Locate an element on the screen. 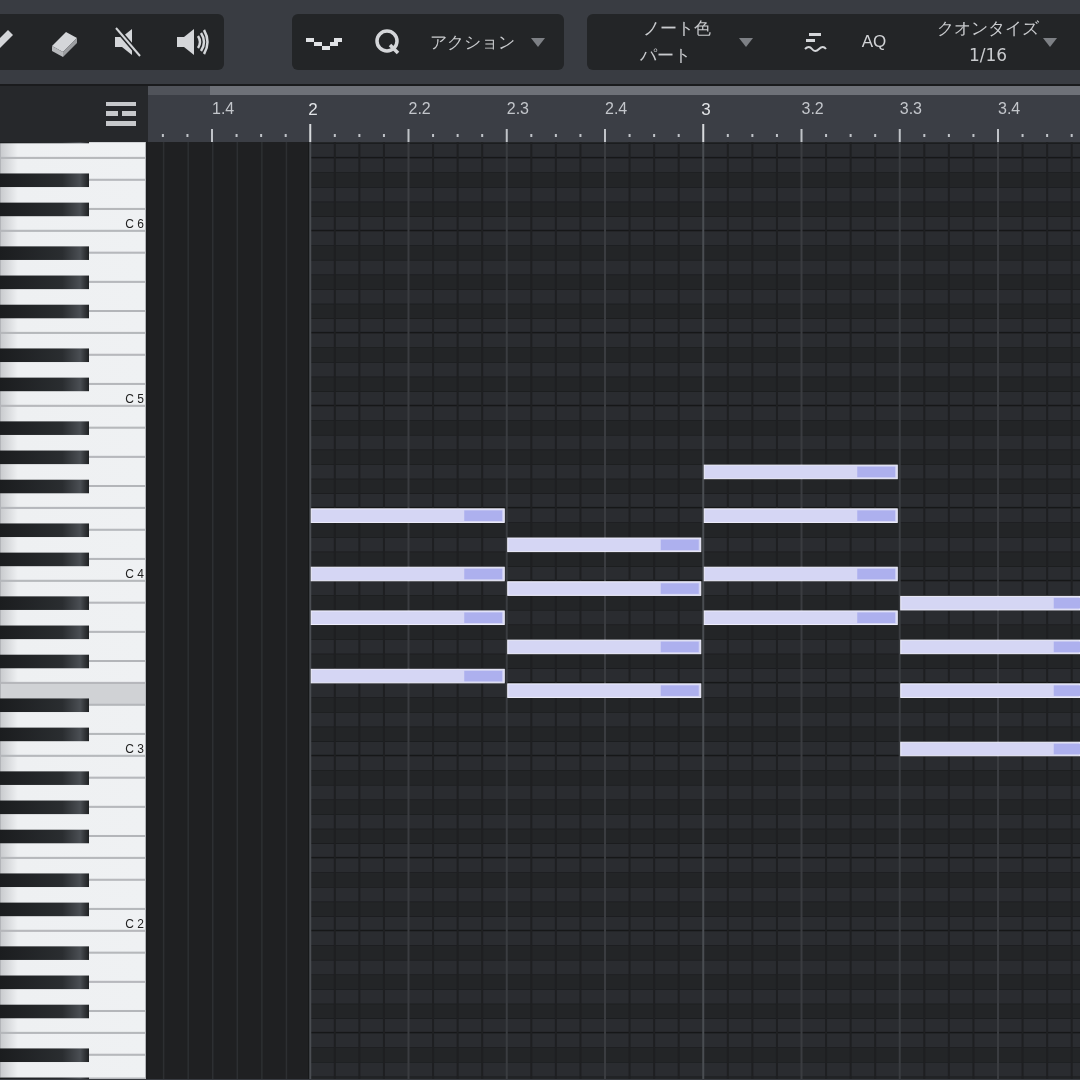  note-color-dropdown: ノート色 パート is located at coordinates (690, 42).